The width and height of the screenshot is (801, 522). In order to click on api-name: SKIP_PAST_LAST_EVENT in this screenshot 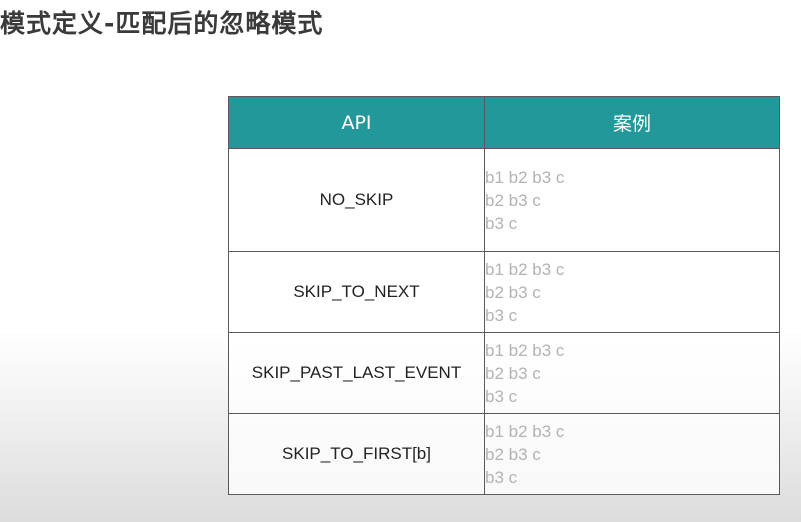, I will do `click(356, 373)`.